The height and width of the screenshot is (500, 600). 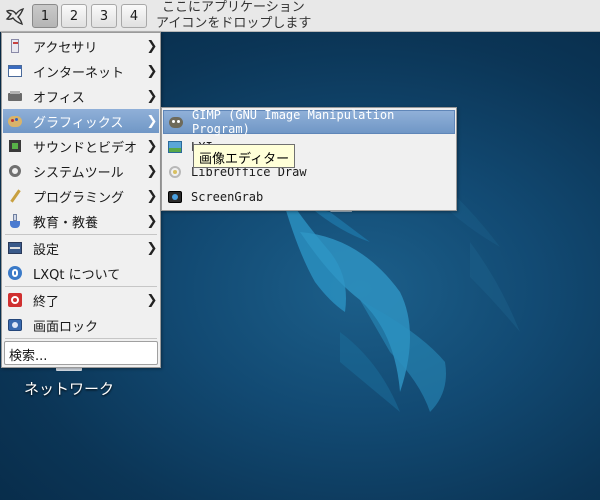 What do you see at coordinates (81, 196) in the screenshot?
I see `menu-item-development: プログラミング ❯` at bounding box center [81, 196].